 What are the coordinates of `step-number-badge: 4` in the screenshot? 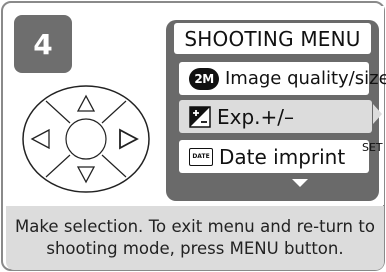 It's located at (43, 44).